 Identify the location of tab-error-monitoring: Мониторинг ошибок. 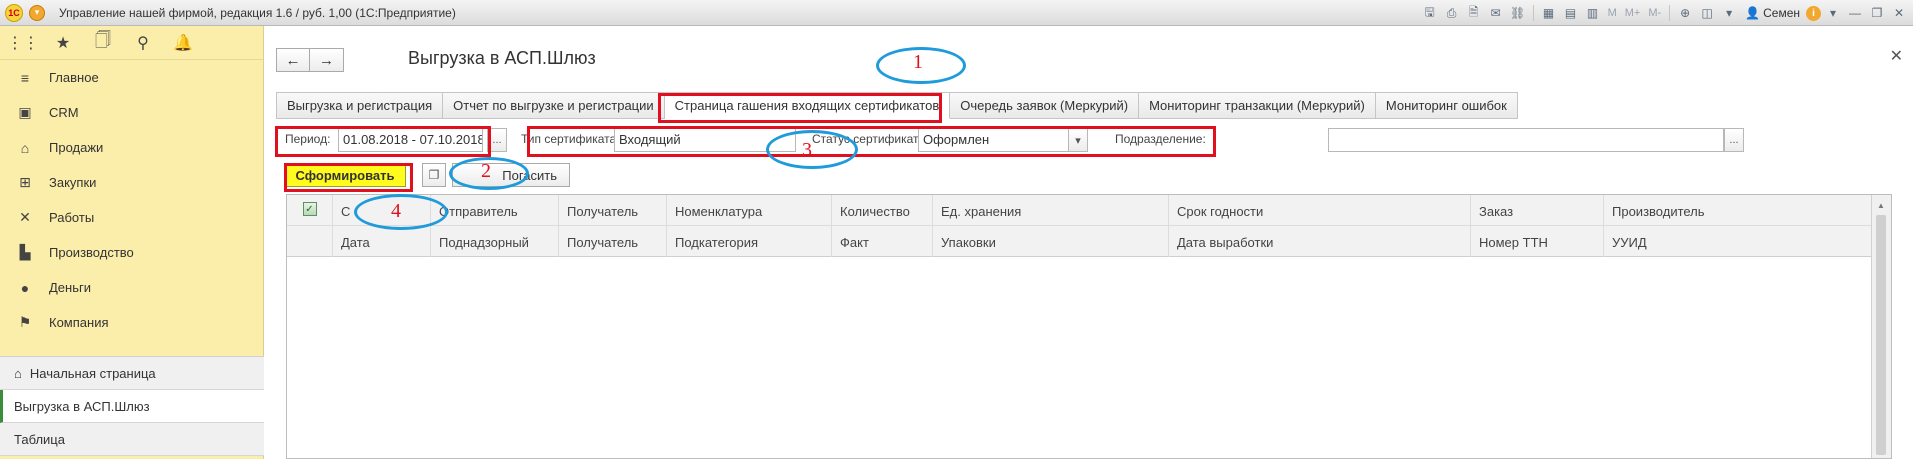
(1446, 105).